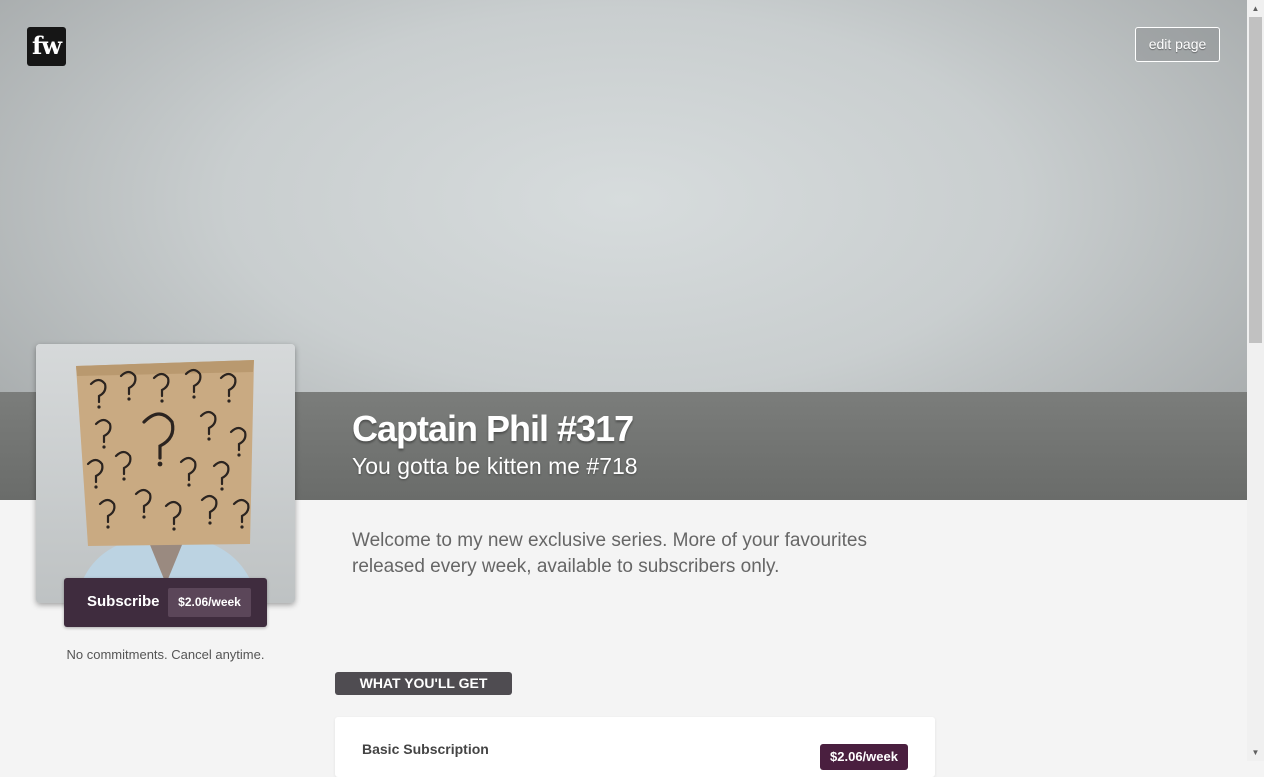 This screenshot has height=777, width=1264. What do you see at coordinates (1255, 752) in the screenshot?
I see `scroll-down-icon: ▼` at bounding box center [1255, 752].